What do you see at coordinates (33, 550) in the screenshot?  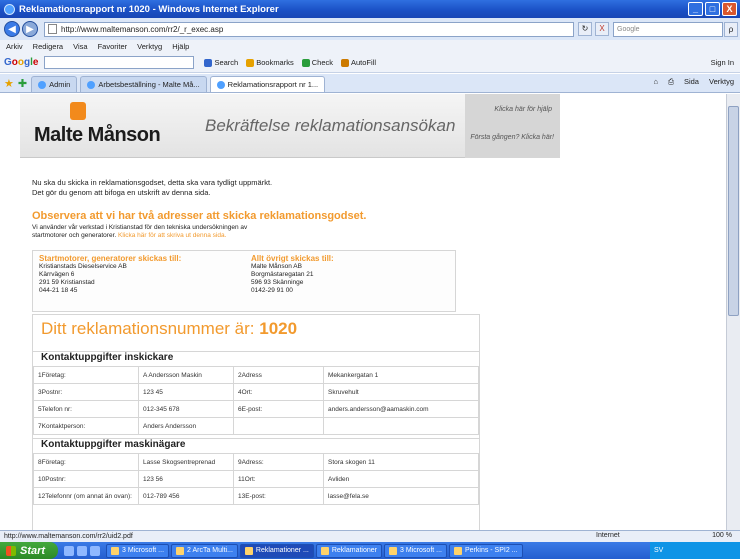 I see `start-label: Start` at bounding box center [33, 550].